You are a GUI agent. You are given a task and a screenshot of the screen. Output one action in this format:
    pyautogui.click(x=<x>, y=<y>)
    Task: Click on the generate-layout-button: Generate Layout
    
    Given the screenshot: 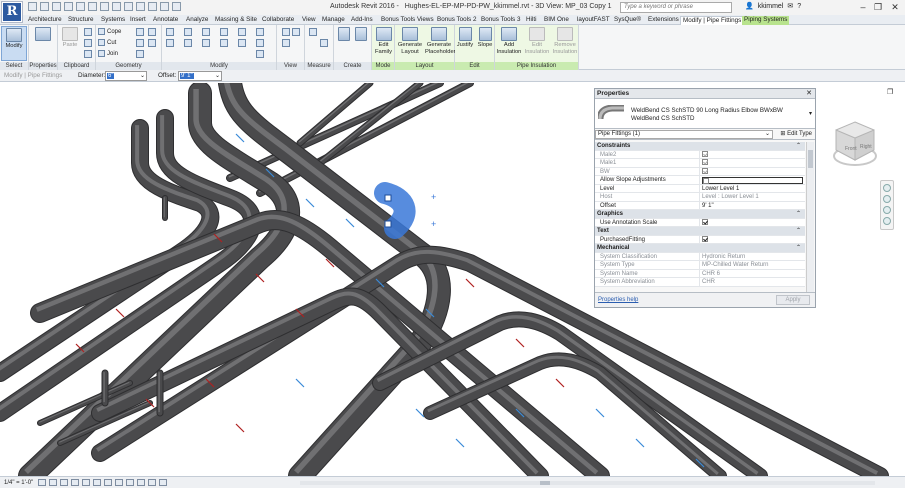 What is the action you would take?
    pyautogui.click(x=410, y=43)
    